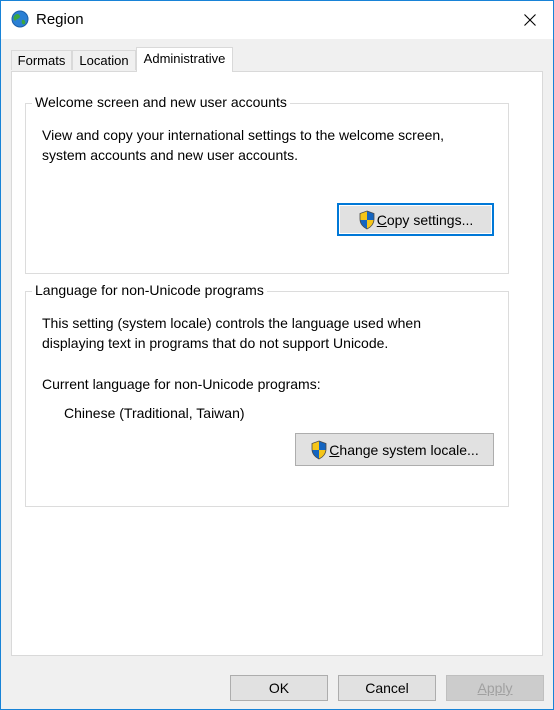 The height and width of the screenshot is (710, 554). I want to click on tab-formats: Formats, so click(41, 60).